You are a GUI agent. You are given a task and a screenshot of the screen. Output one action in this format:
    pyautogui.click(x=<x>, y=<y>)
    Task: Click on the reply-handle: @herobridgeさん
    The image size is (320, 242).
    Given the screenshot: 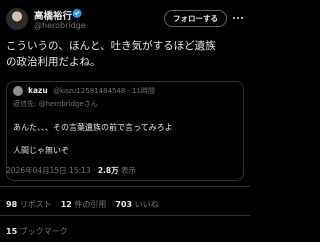 What is the action you would take?
    pyautogui.click(x=68, y=104)
    